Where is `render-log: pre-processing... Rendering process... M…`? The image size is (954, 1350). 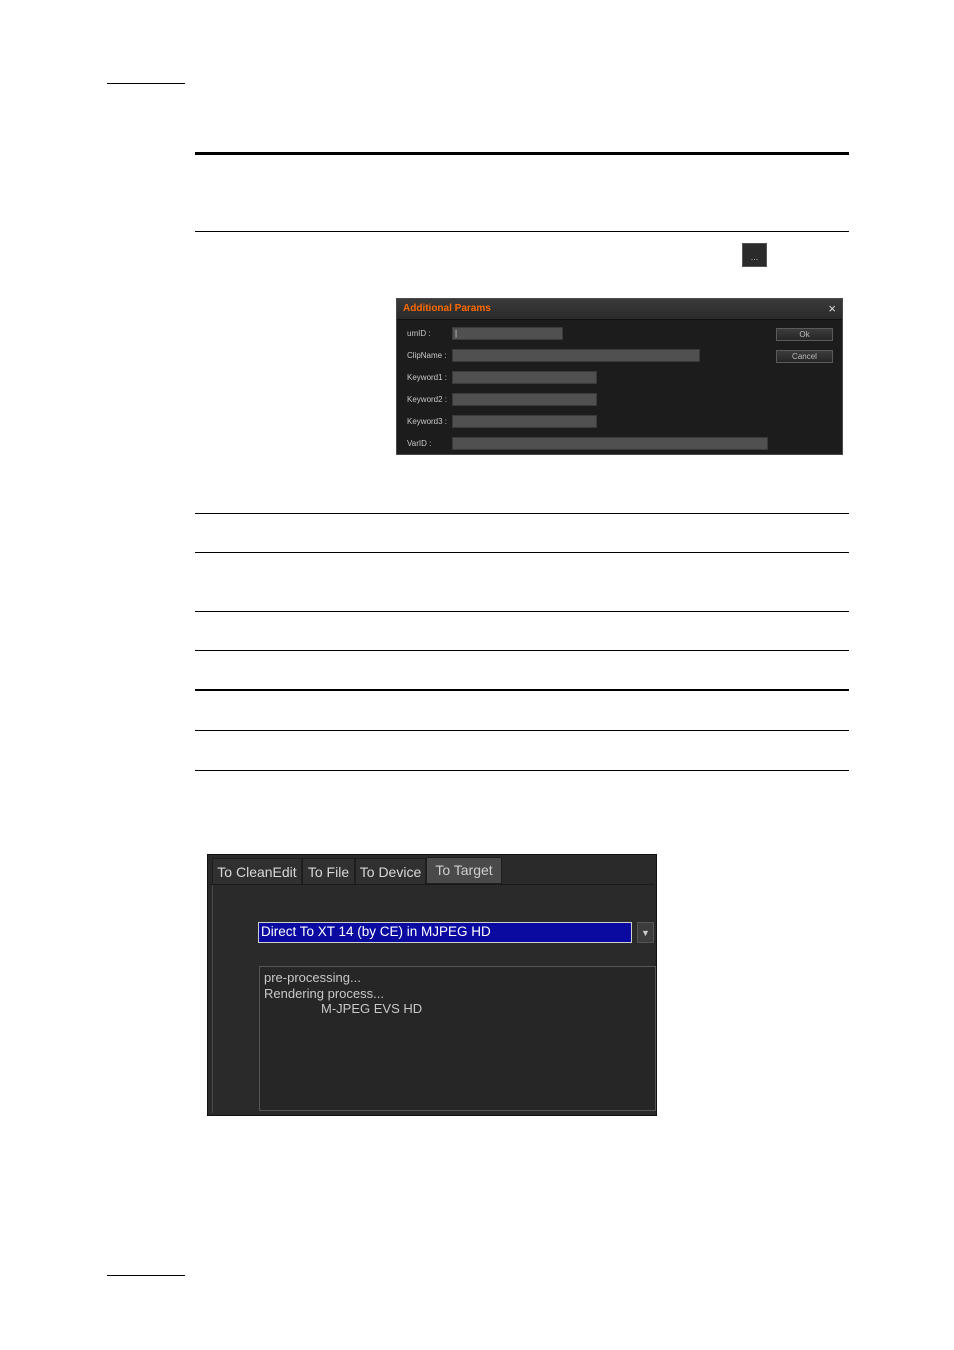 render-log: pre-processing... Rendering process... M… is located at coordinates (457, 1038).